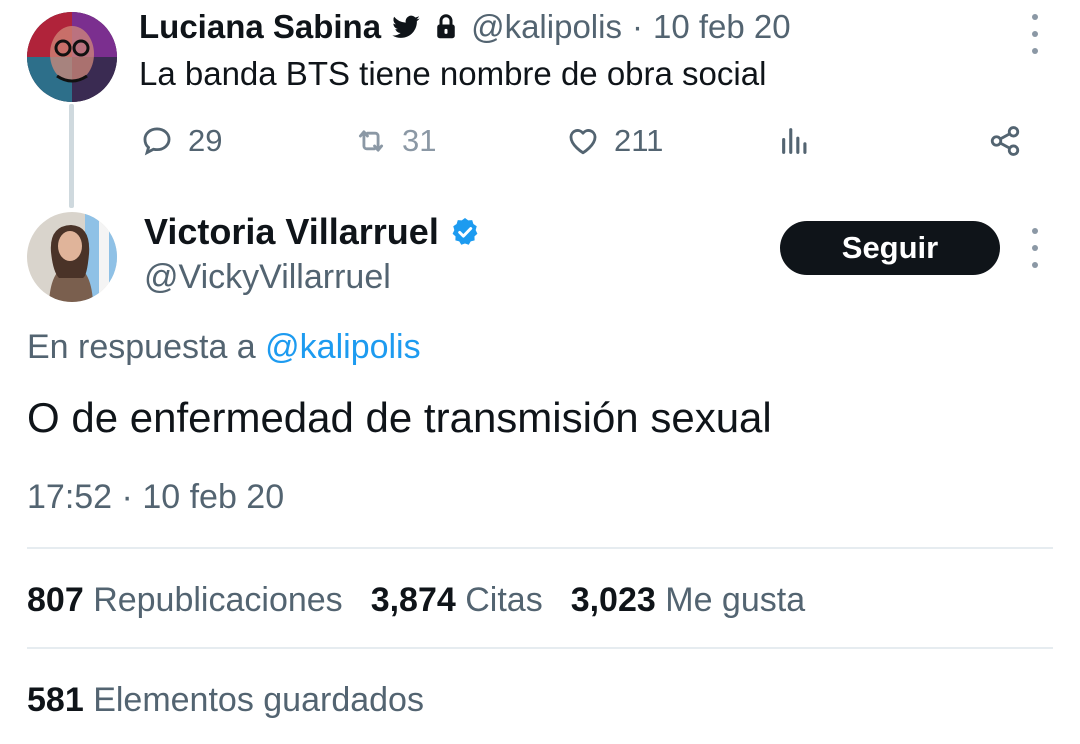 Image resolution: width=1080 pixels, height=744 pixels. Describe the element at coordinates (395, 141) in the screenshot. I see `retweet-button: 31` at that location.